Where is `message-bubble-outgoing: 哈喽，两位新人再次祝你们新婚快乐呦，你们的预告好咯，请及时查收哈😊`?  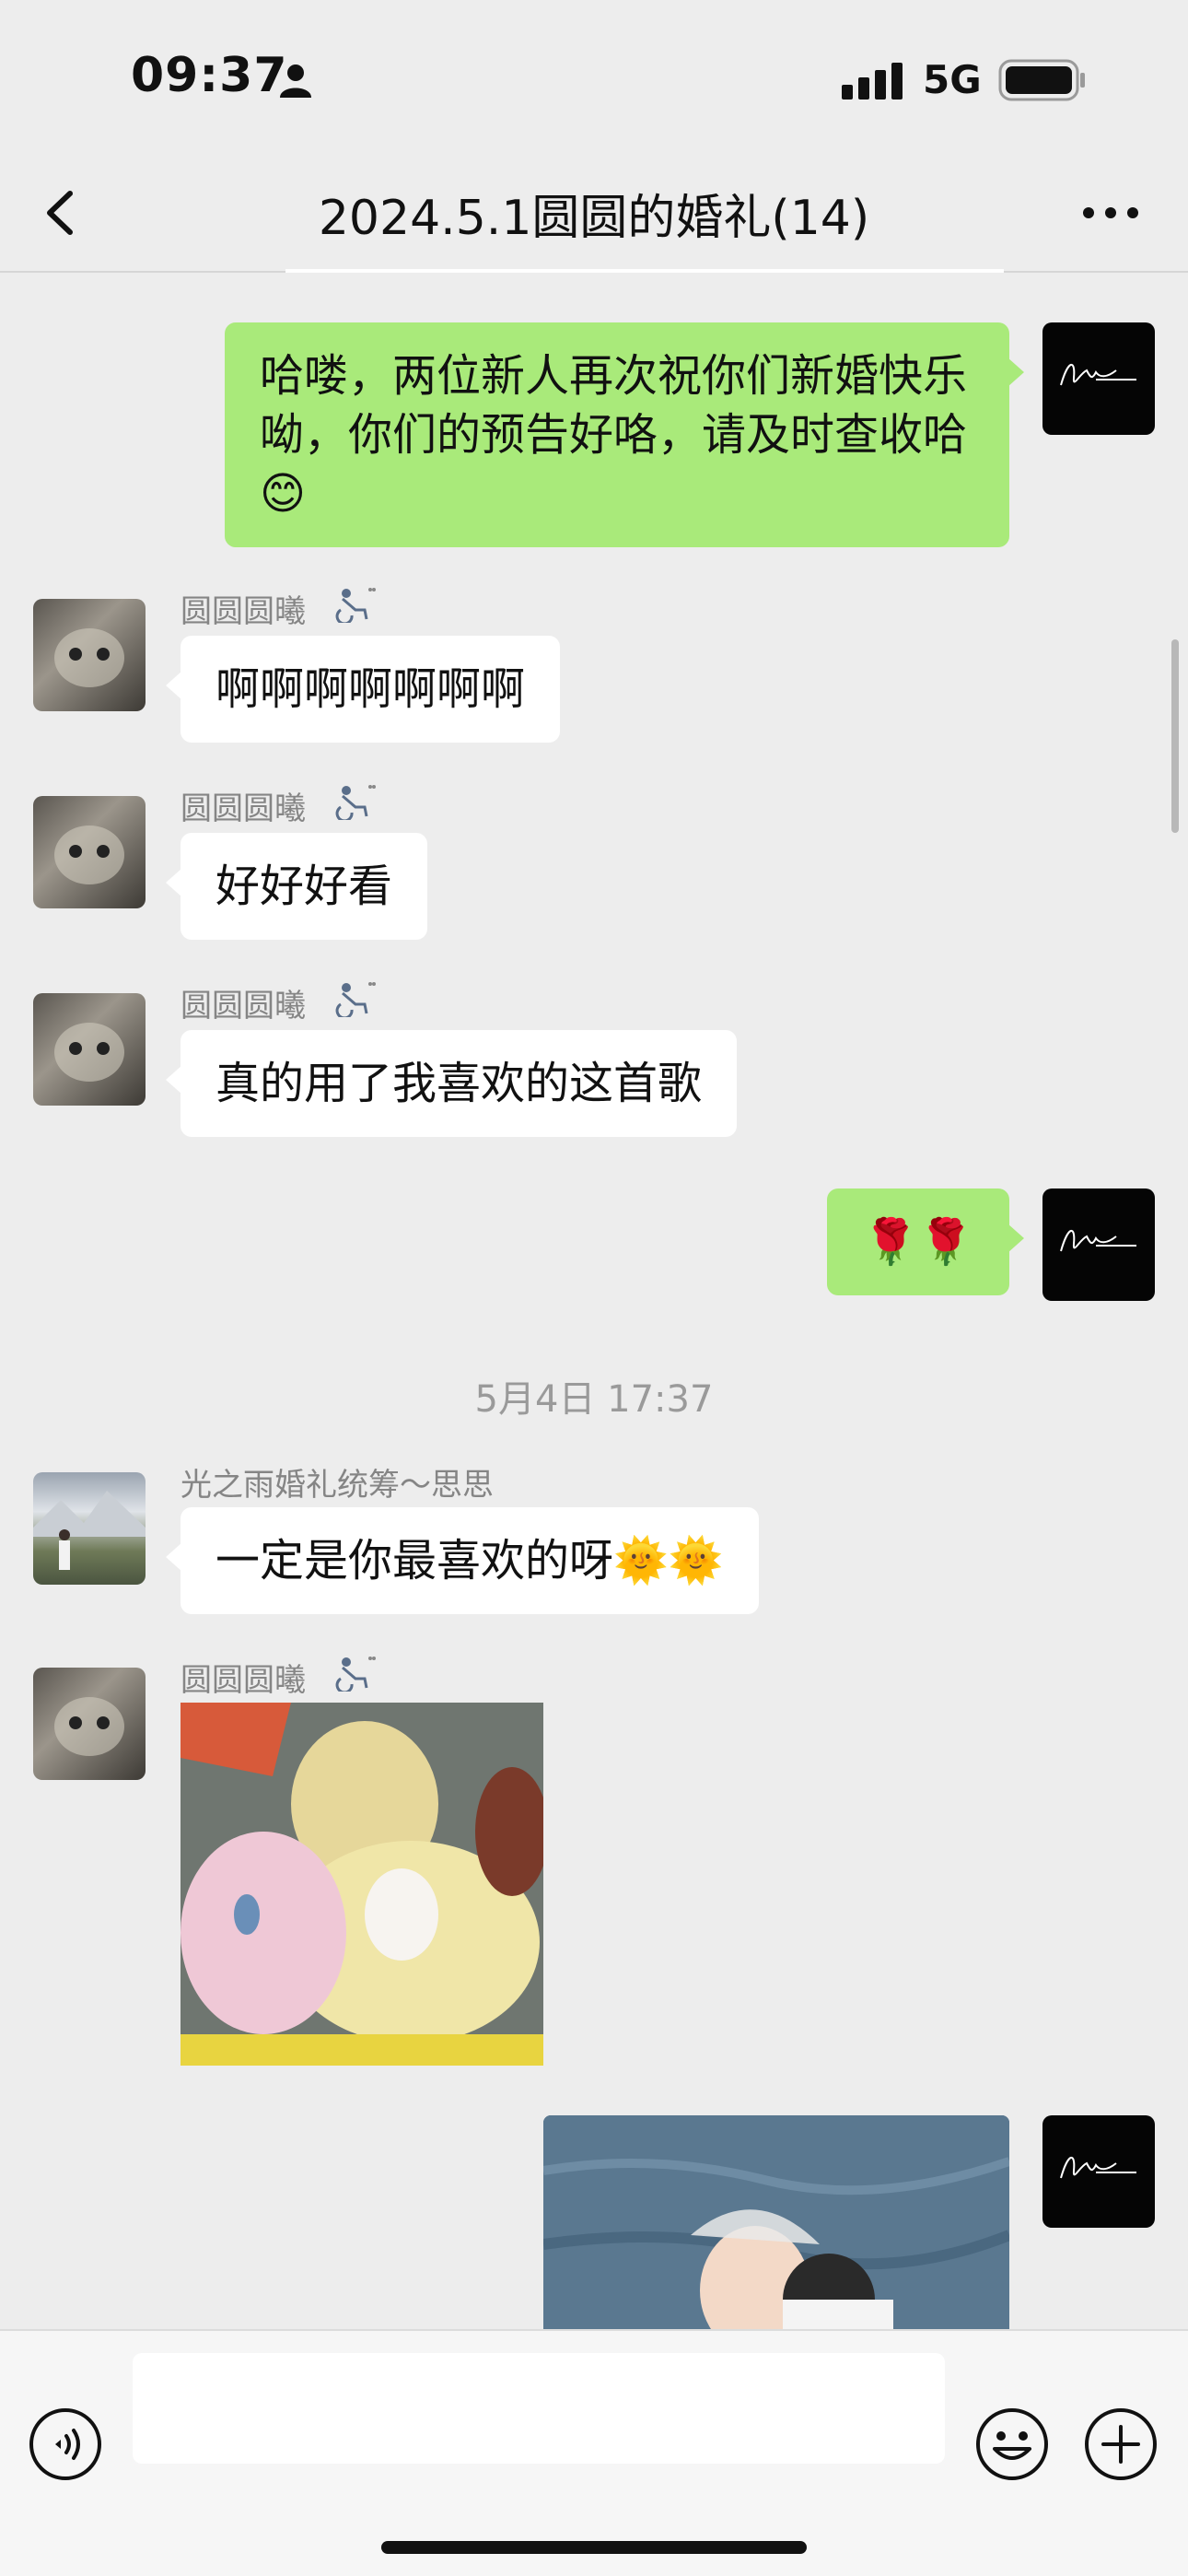
message-bubble-outgoing: 哈喽，两位新人再次祝你们新婚快乐呦，你们的预告好咯，请及时查收哈😊 is located at coordinates (624, 434).